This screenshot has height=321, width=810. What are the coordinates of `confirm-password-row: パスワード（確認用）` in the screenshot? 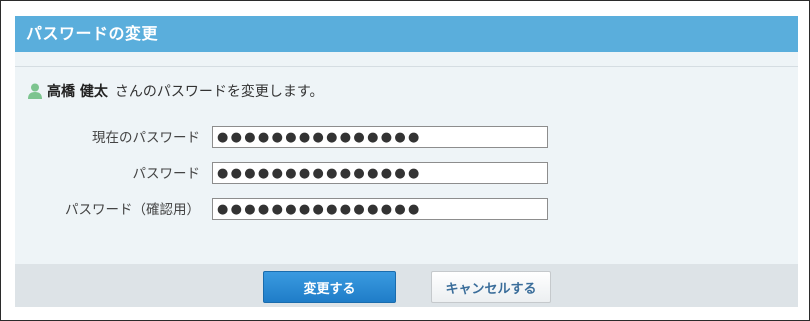 It's located at (406, 210).